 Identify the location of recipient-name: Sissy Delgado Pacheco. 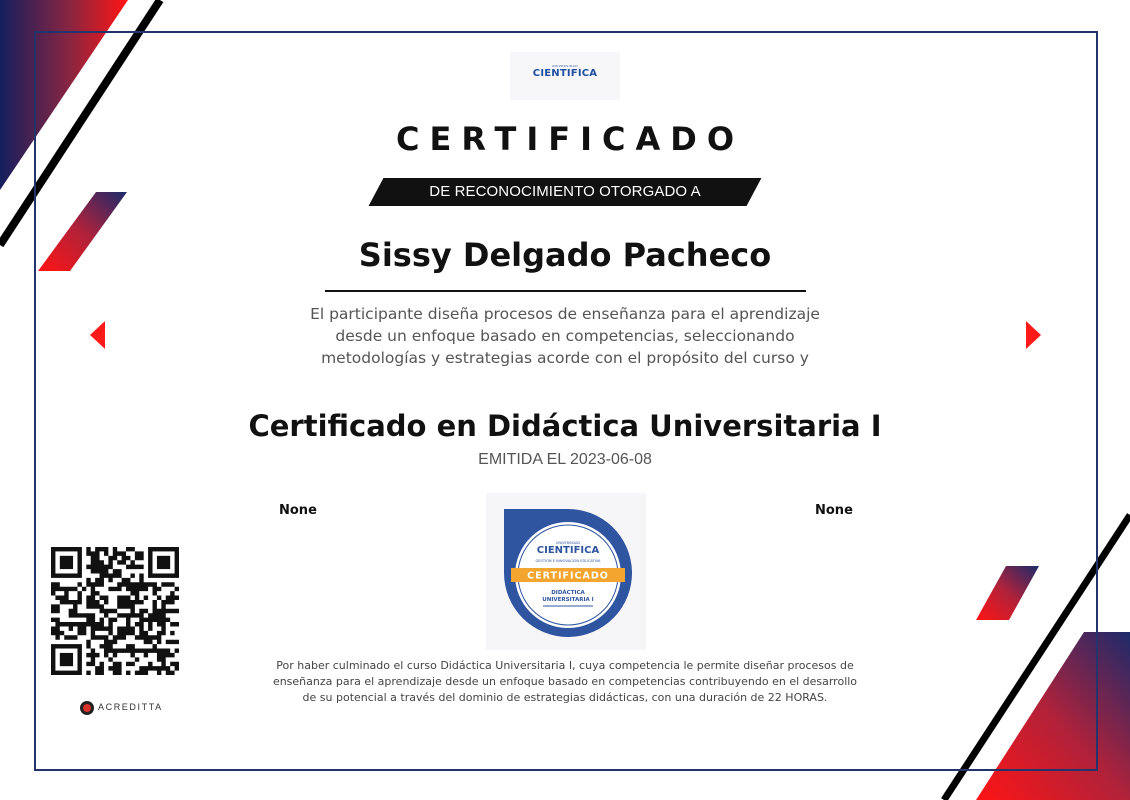
(565, 255).